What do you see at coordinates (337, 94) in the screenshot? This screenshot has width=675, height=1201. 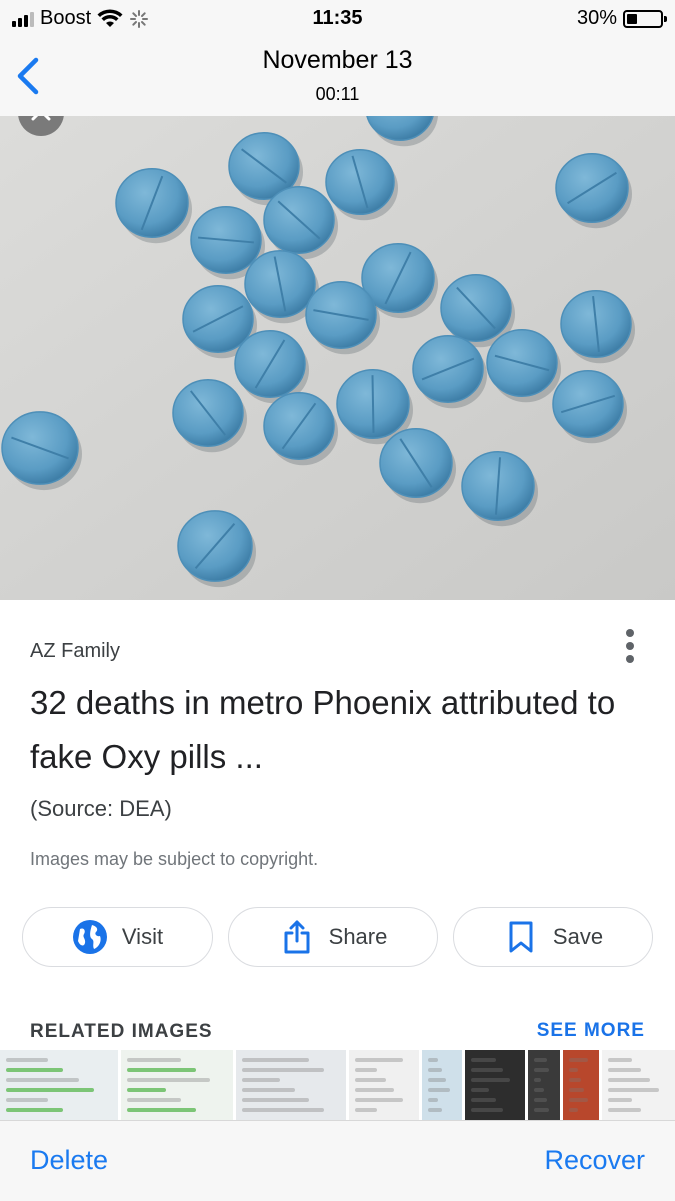 I see `nav-subtitle: 00:11` at bounding box center [337, 94].